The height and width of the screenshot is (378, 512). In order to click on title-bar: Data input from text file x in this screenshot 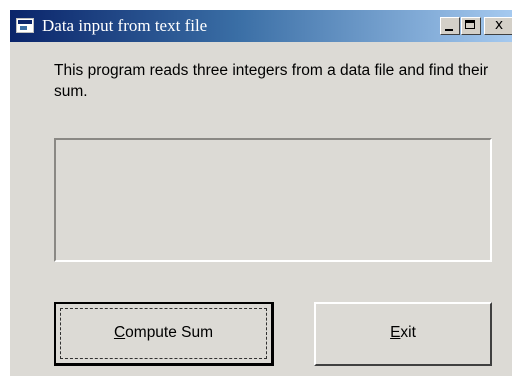, I will do `click(261, 26)`.